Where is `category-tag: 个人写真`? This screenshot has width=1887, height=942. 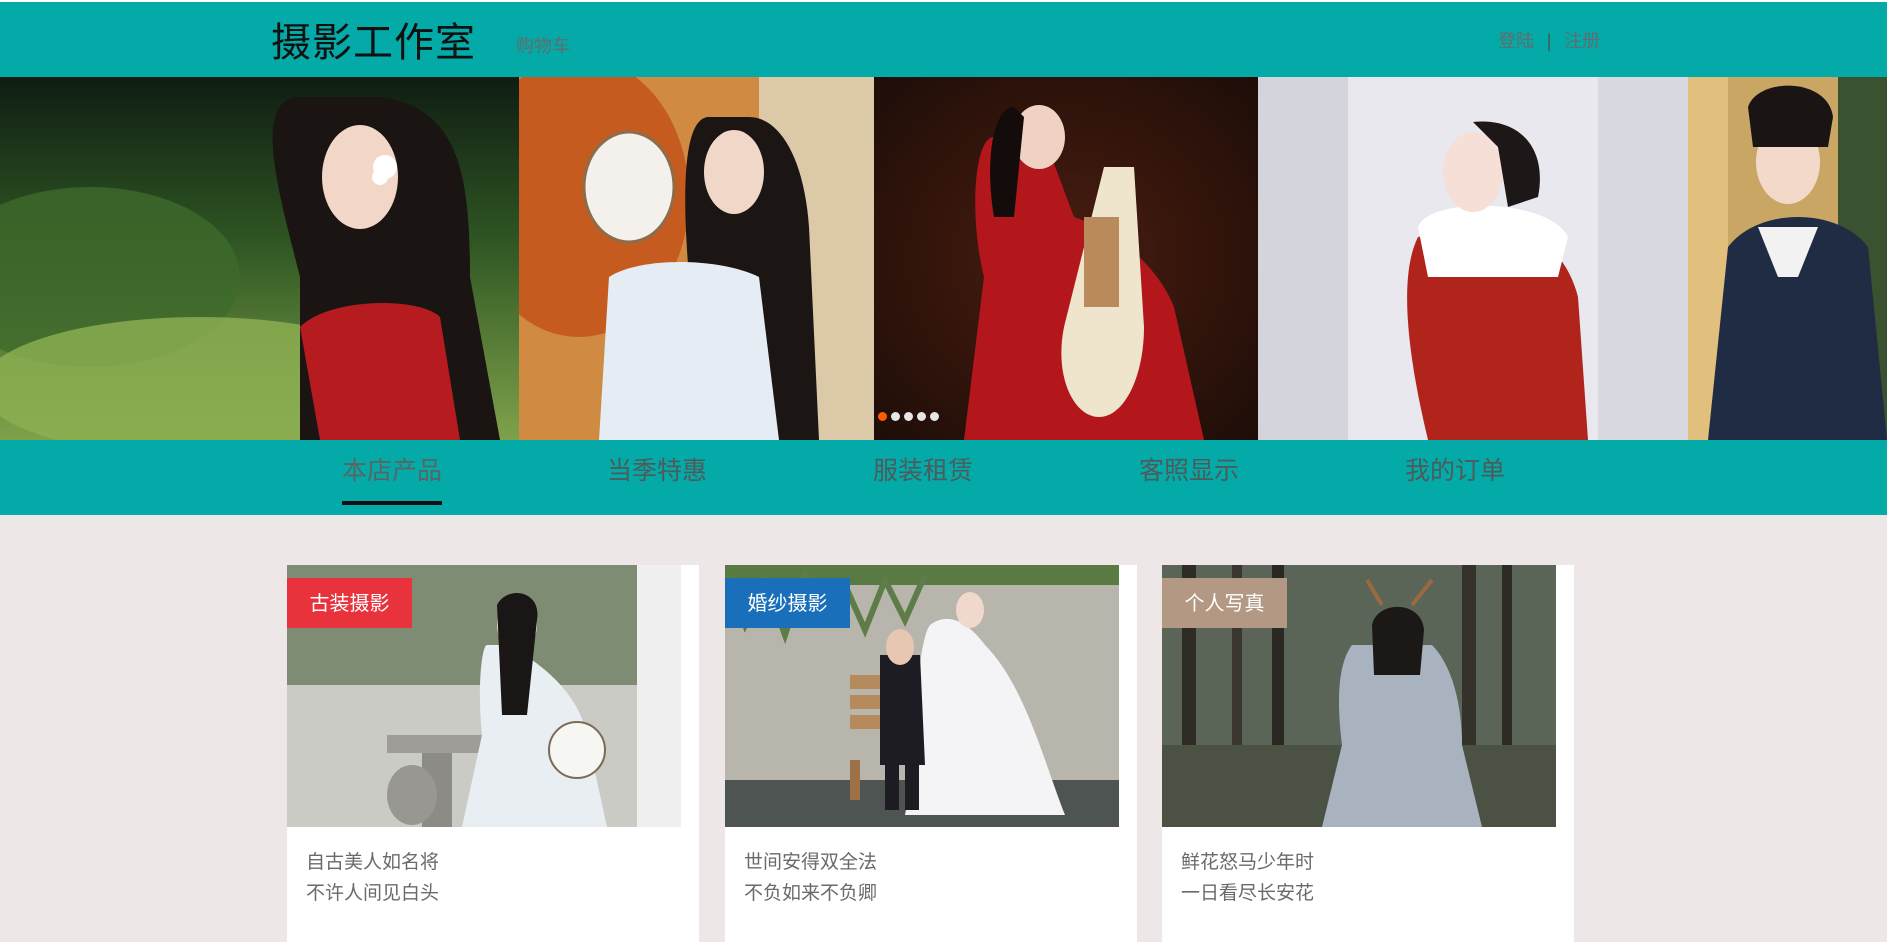 category-tag: 个人写真 is located at coordinates (1224, 603).